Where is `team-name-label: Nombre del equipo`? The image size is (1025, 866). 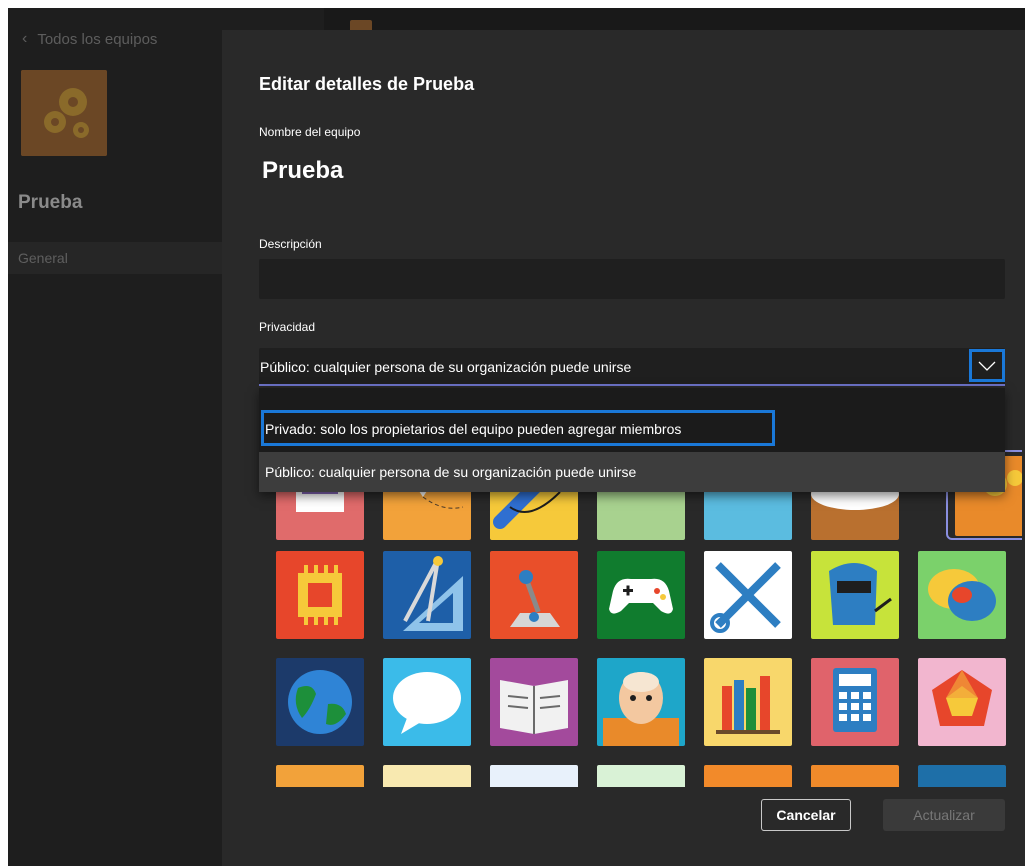
team-name-label: Nombre del equipo is located at coordinates (310, 132).